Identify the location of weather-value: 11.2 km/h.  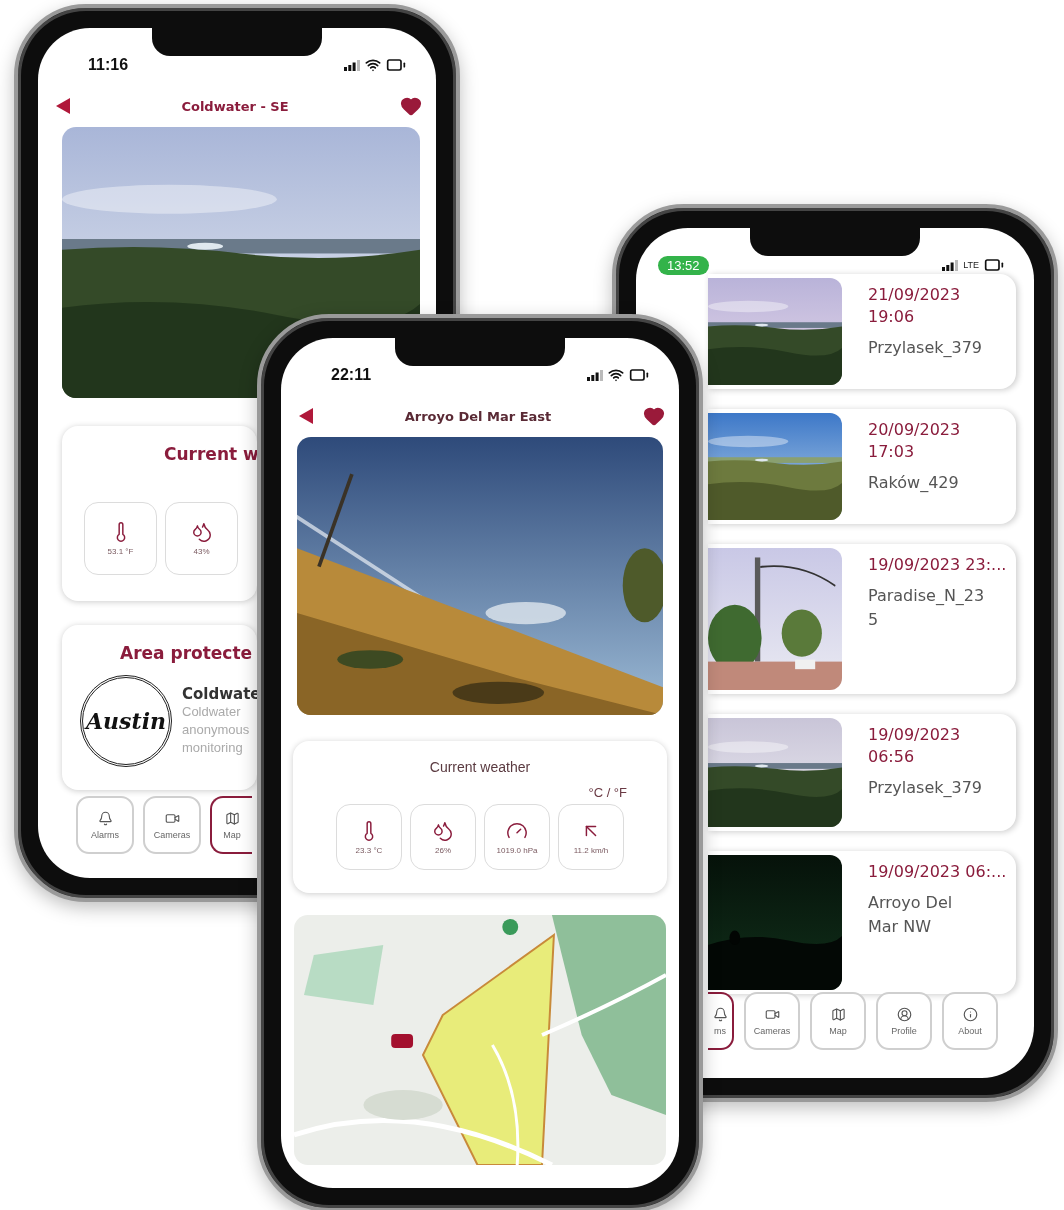
(591, 850).